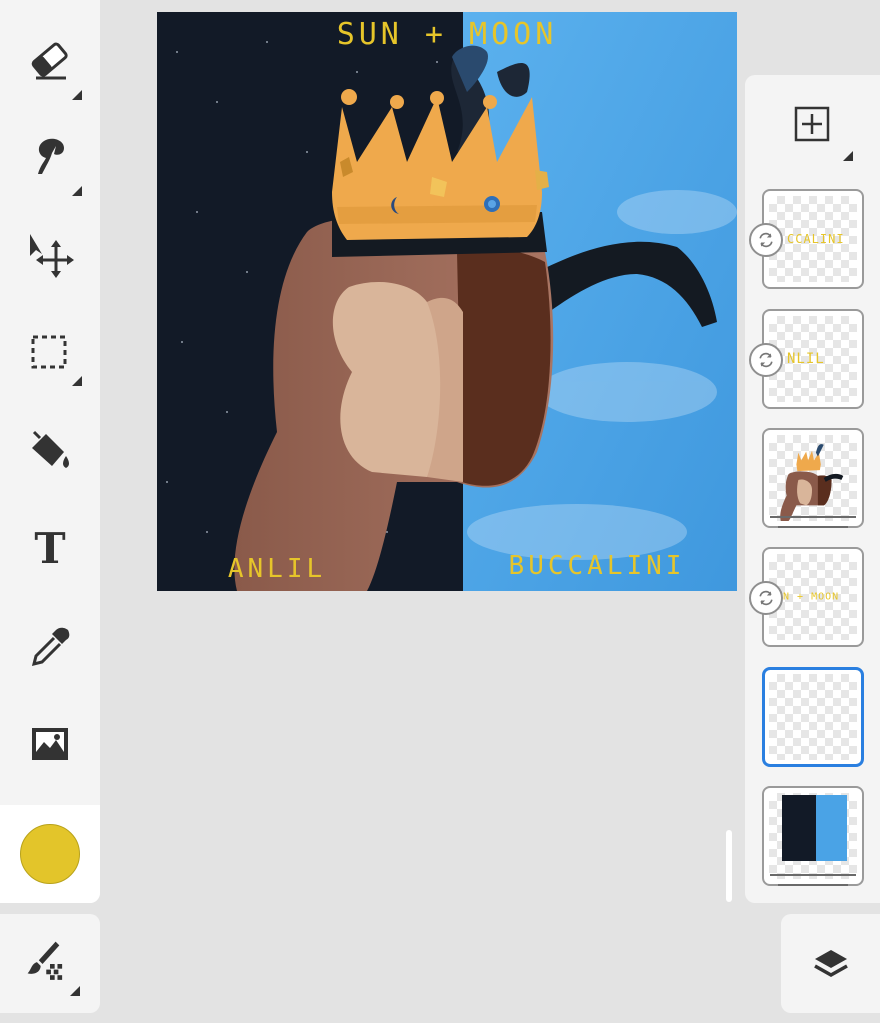 The height and width of the screenshot is (1023, 880). I want to click on layers-icon, so click(830, 963).